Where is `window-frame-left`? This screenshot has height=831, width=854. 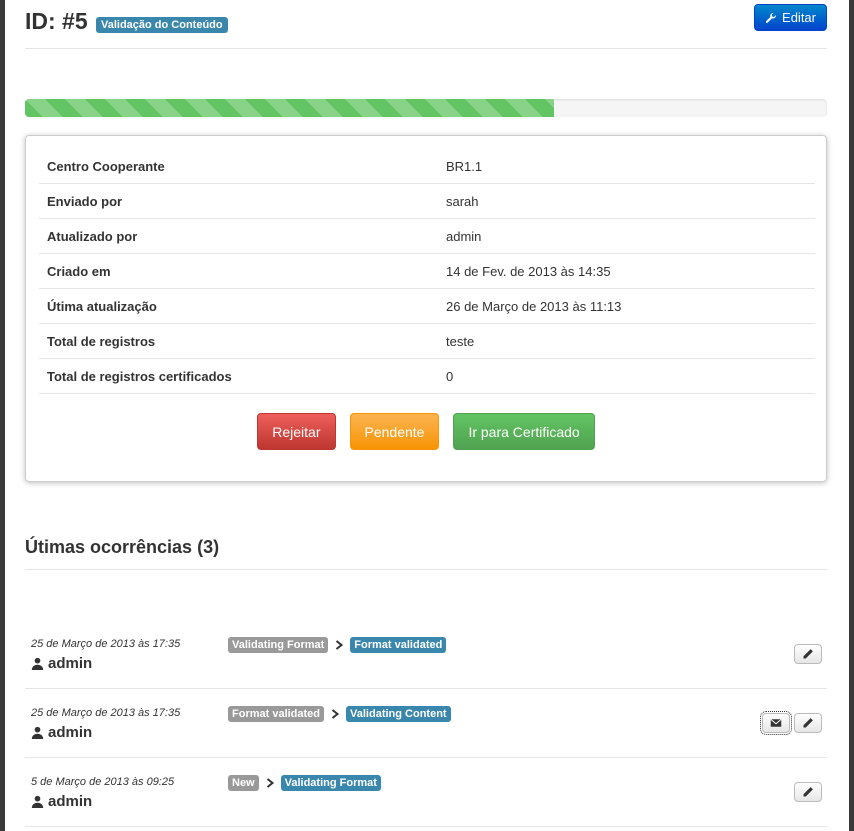
window-frame-left is located at coordinates (2, 415).